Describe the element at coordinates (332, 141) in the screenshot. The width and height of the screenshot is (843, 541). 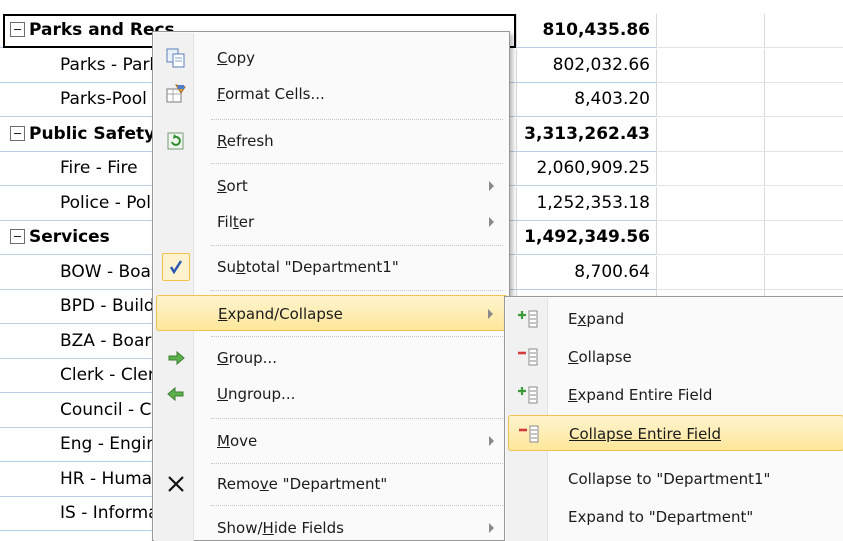
I see `menu-item-refresh: Refresh` at that location.